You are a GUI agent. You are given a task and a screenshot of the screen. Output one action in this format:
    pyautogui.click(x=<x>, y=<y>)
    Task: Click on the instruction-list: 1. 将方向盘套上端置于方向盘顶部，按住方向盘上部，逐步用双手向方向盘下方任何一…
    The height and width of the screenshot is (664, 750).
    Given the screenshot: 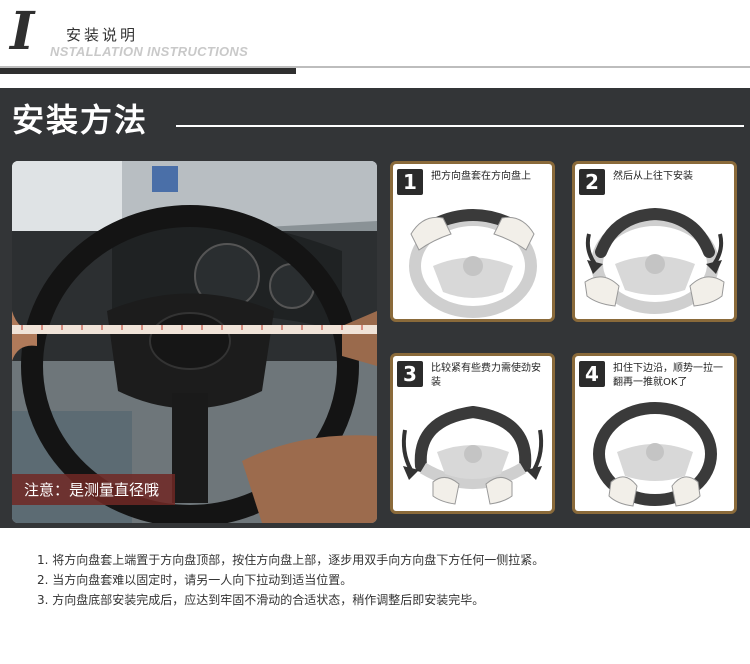 What is the action you would take?
    pyautogui.click(x=387, y=580)
    